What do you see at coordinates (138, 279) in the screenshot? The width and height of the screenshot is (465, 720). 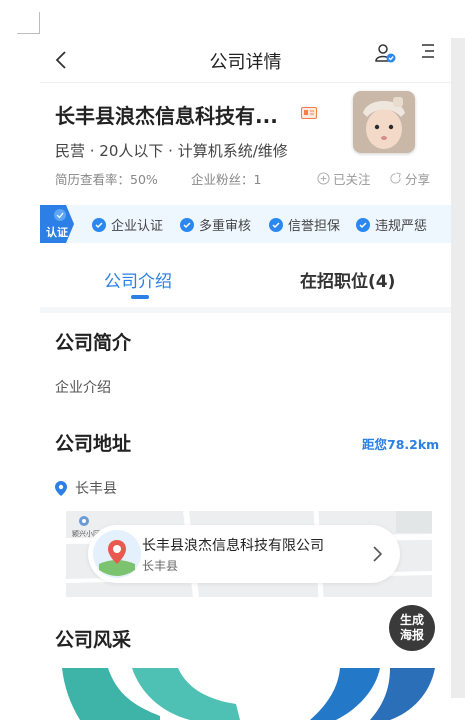 I see `tab-company-intro: 公司介绍` at bounding box center [138, 279].